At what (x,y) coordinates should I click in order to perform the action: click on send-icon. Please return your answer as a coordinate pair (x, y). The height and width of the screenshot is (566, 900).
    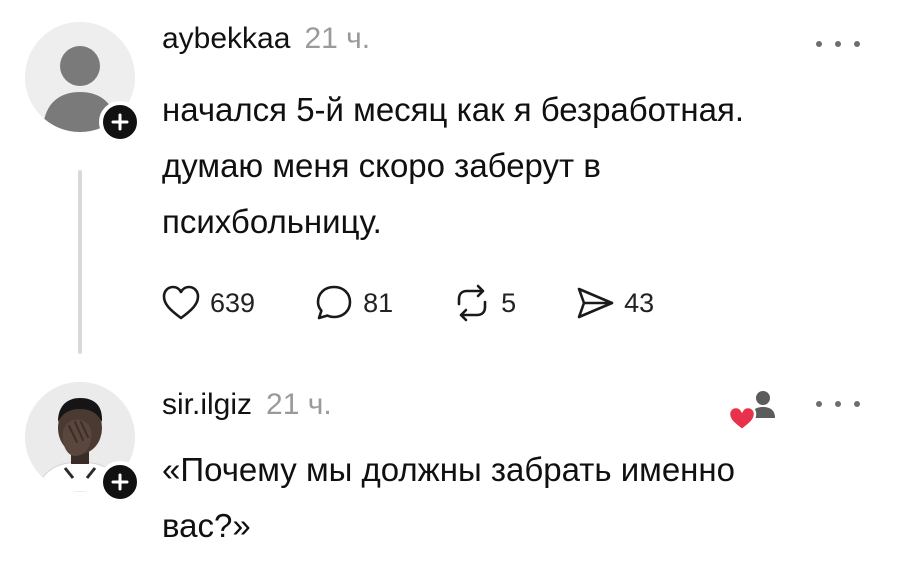
    Looking at the image, I should click on (595, 303).